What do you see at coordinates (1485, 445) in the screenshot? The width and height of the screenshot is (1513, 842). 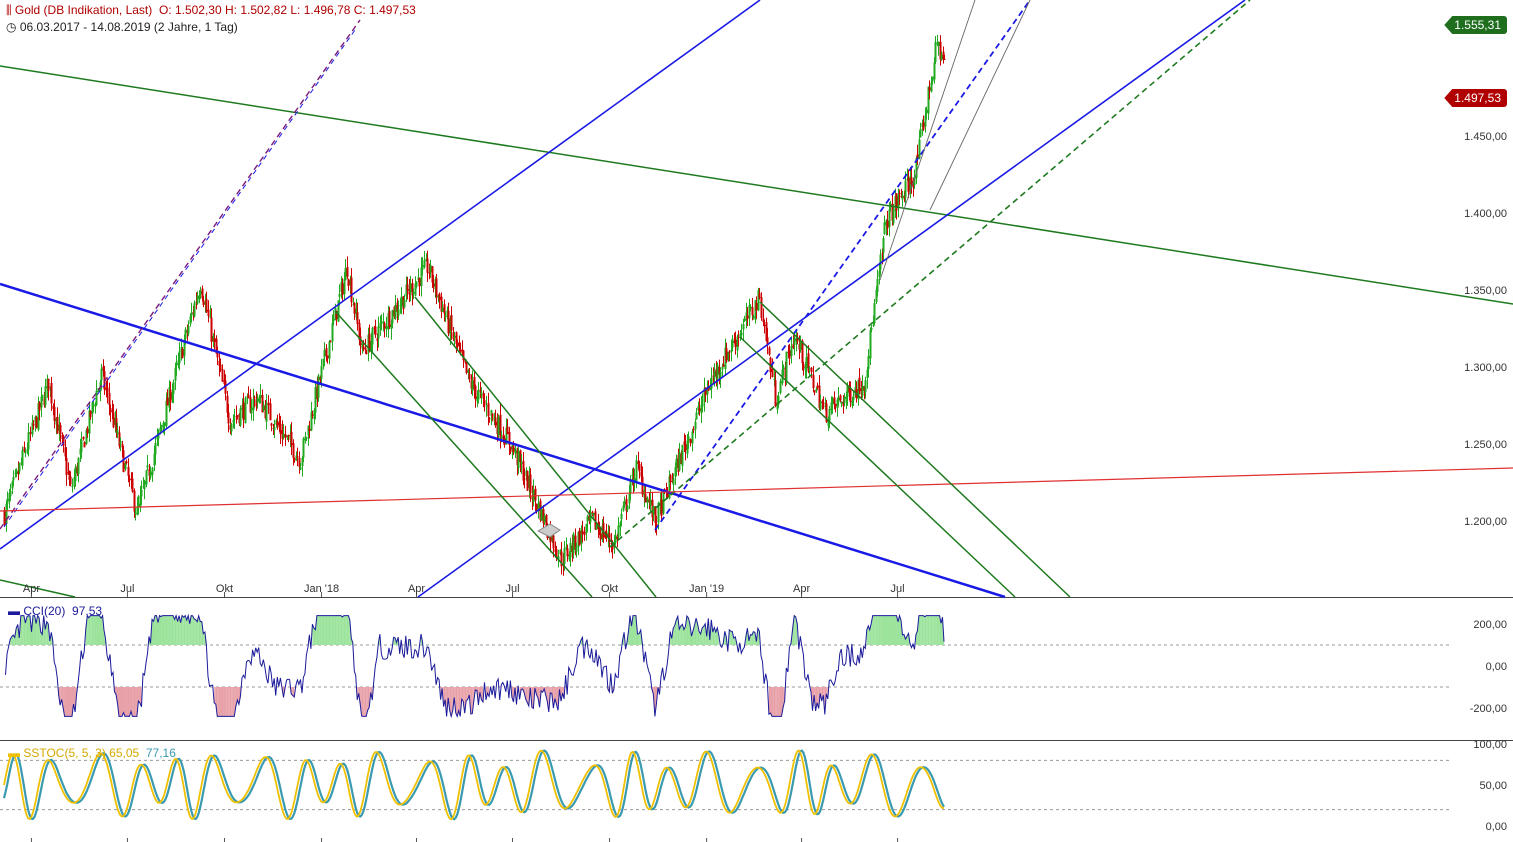 I see `price-tick-label: 1.250,00` at bounding box center [1485, 445].